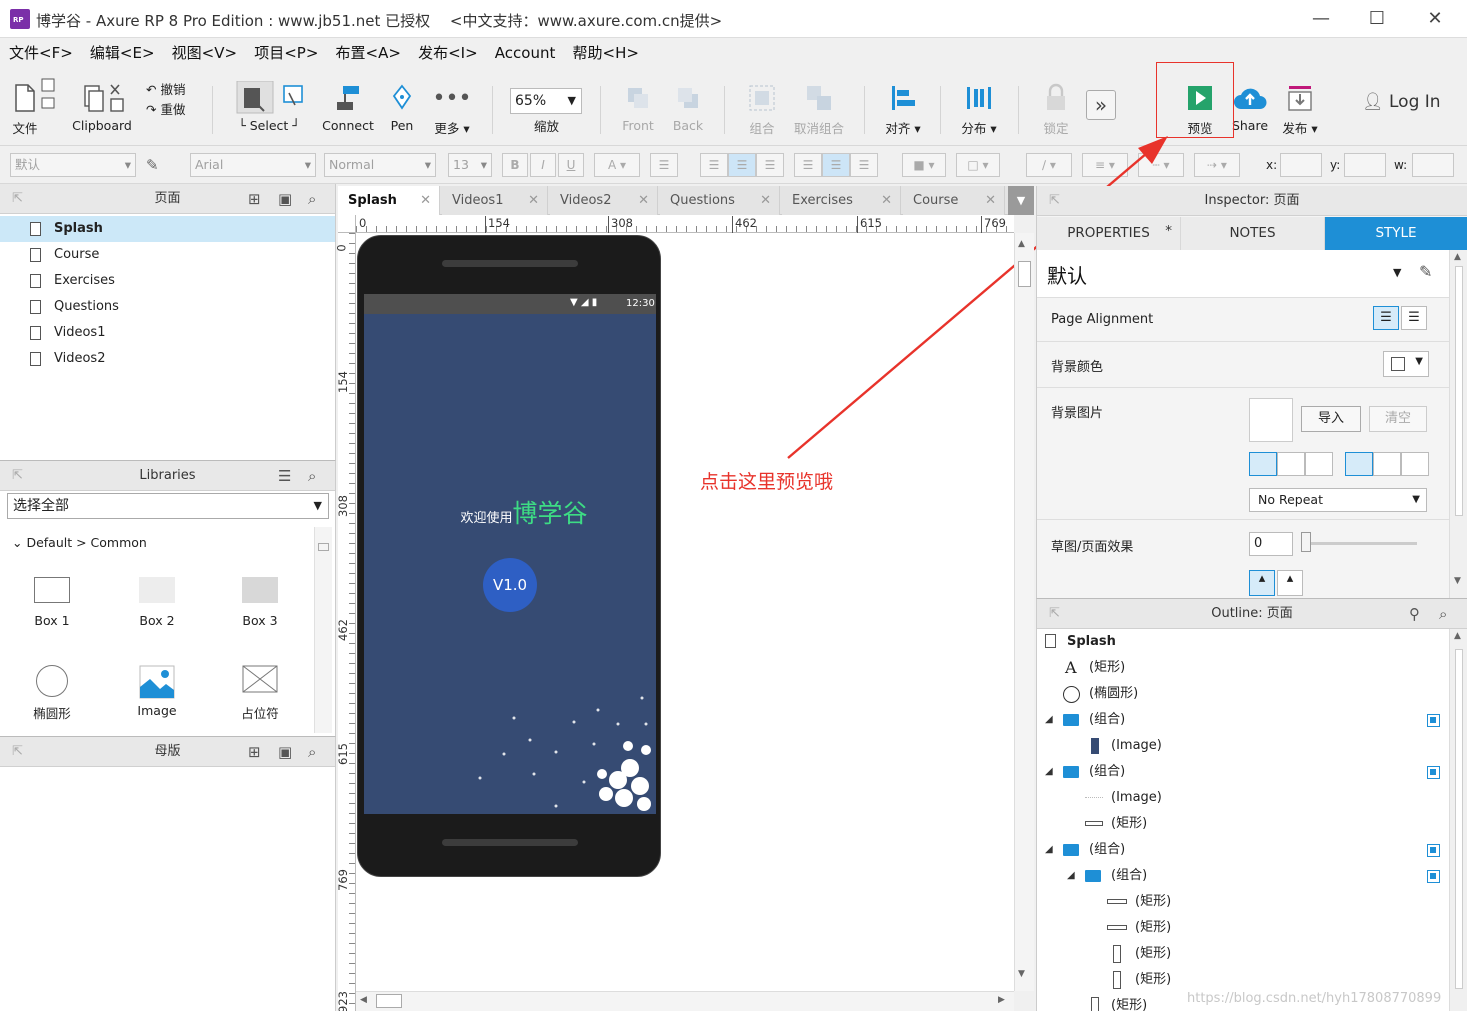 This screenshot has width=1467, height=1011. Describe the element at coordinates (1021, 974) in the screenshot. I see `scroll-down-icon: ▼` at that location.